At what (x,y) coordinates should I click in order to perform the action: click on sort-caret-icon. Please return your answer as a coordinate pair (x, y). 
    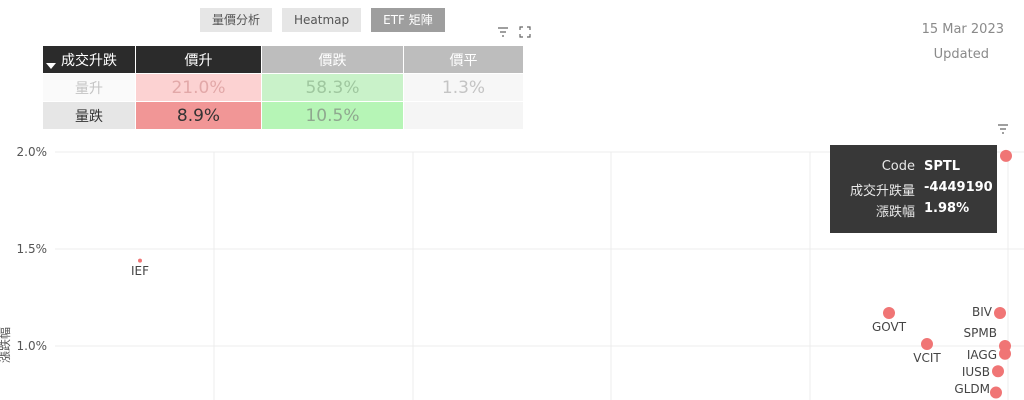
    Looking at the image, I should click on (51, 66).